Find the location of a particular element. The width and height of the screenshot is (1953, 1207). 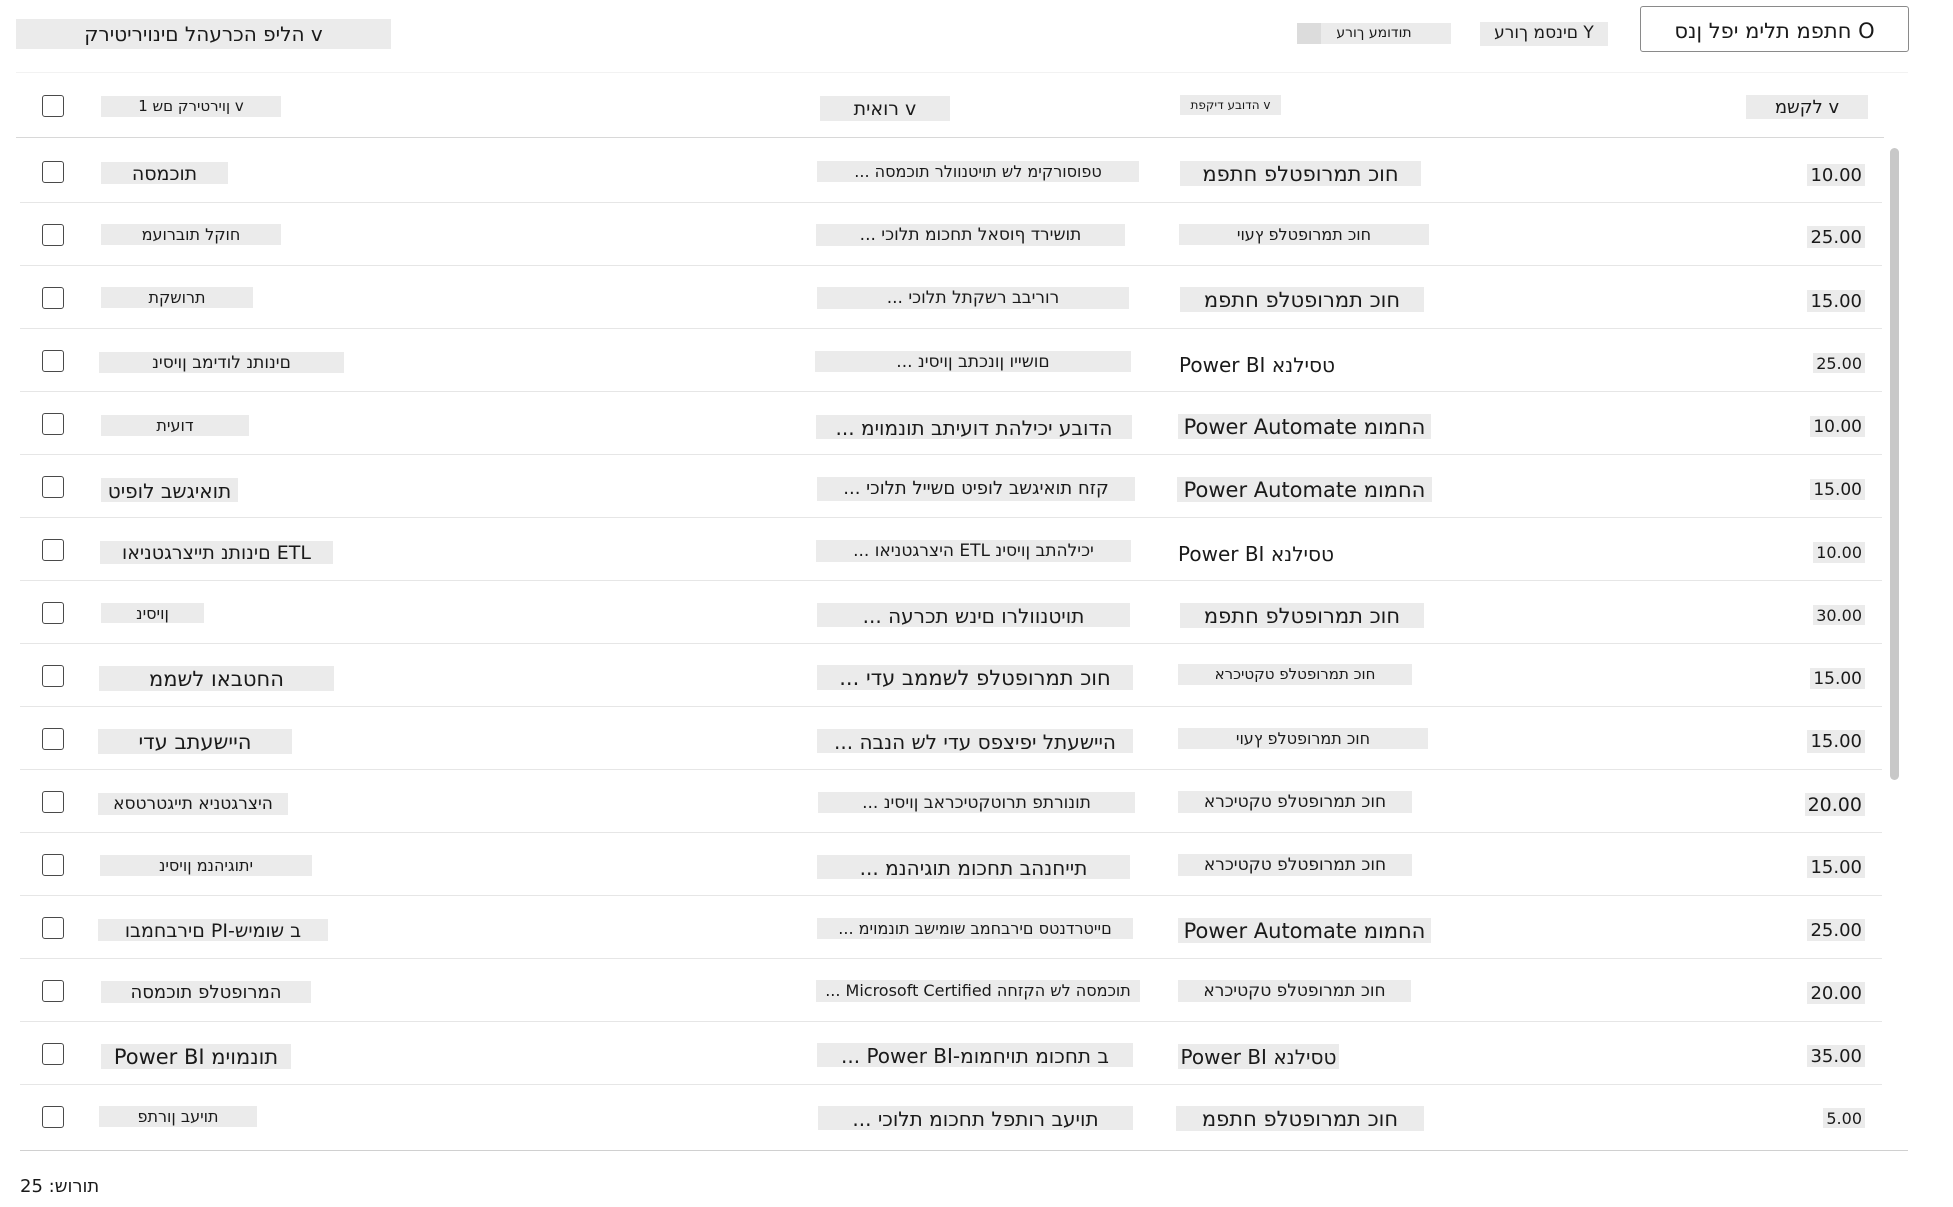

cell-description: ... קזח תואיגשב לופיט םשייל תלוכי is located at coordinates (976, 489).